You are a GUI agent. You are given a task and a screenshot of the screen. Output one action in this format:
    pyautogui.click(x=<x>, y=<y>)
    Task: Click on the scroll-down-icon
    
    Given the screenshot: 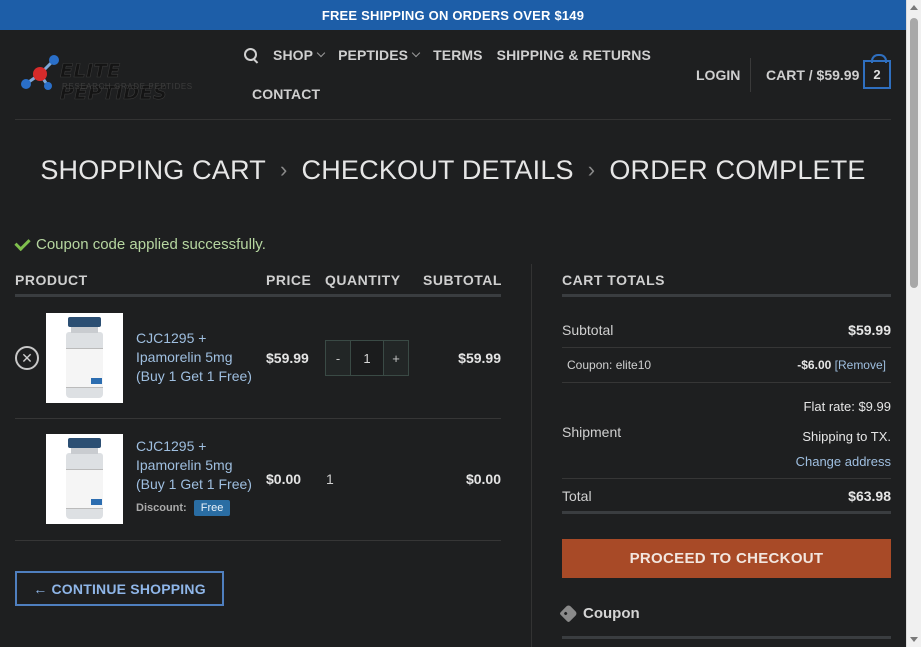 What is the action you would take?
    pyautogui.click(x=914, y=639)
    